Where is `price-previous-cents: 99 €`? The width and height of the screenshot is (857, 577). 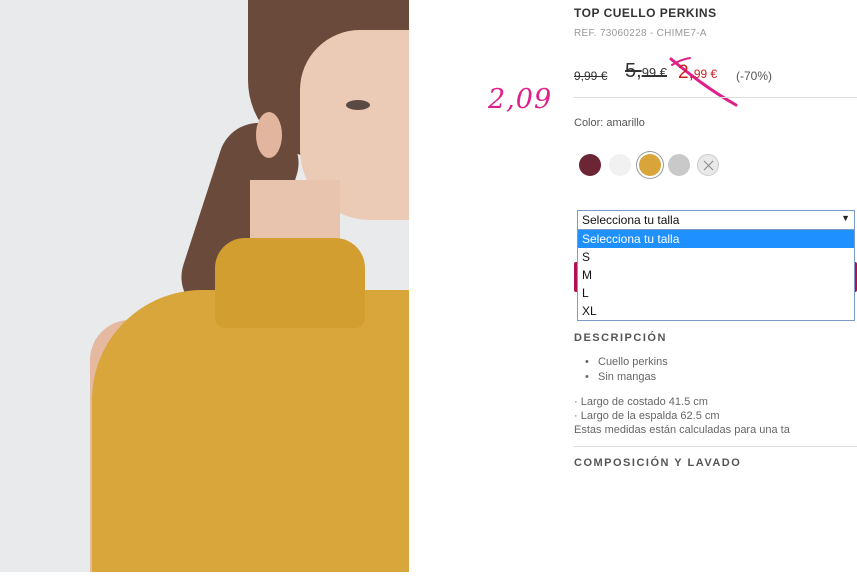 price-previous-cents: 99 € is located at coordinates (654, 72).